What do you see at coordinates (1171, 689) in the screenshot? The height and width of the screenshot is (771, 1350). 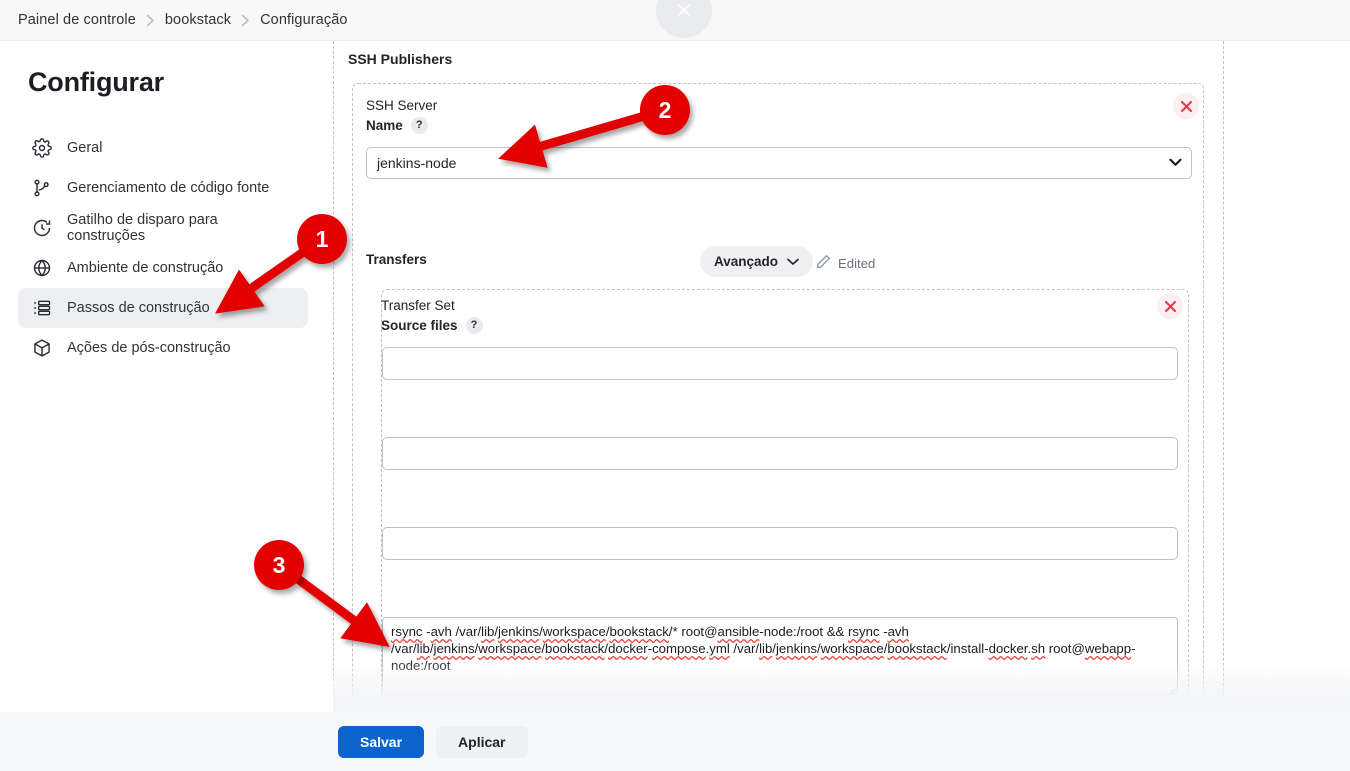 I see `resize-handle-icon` at bounding box center [1171, 689].